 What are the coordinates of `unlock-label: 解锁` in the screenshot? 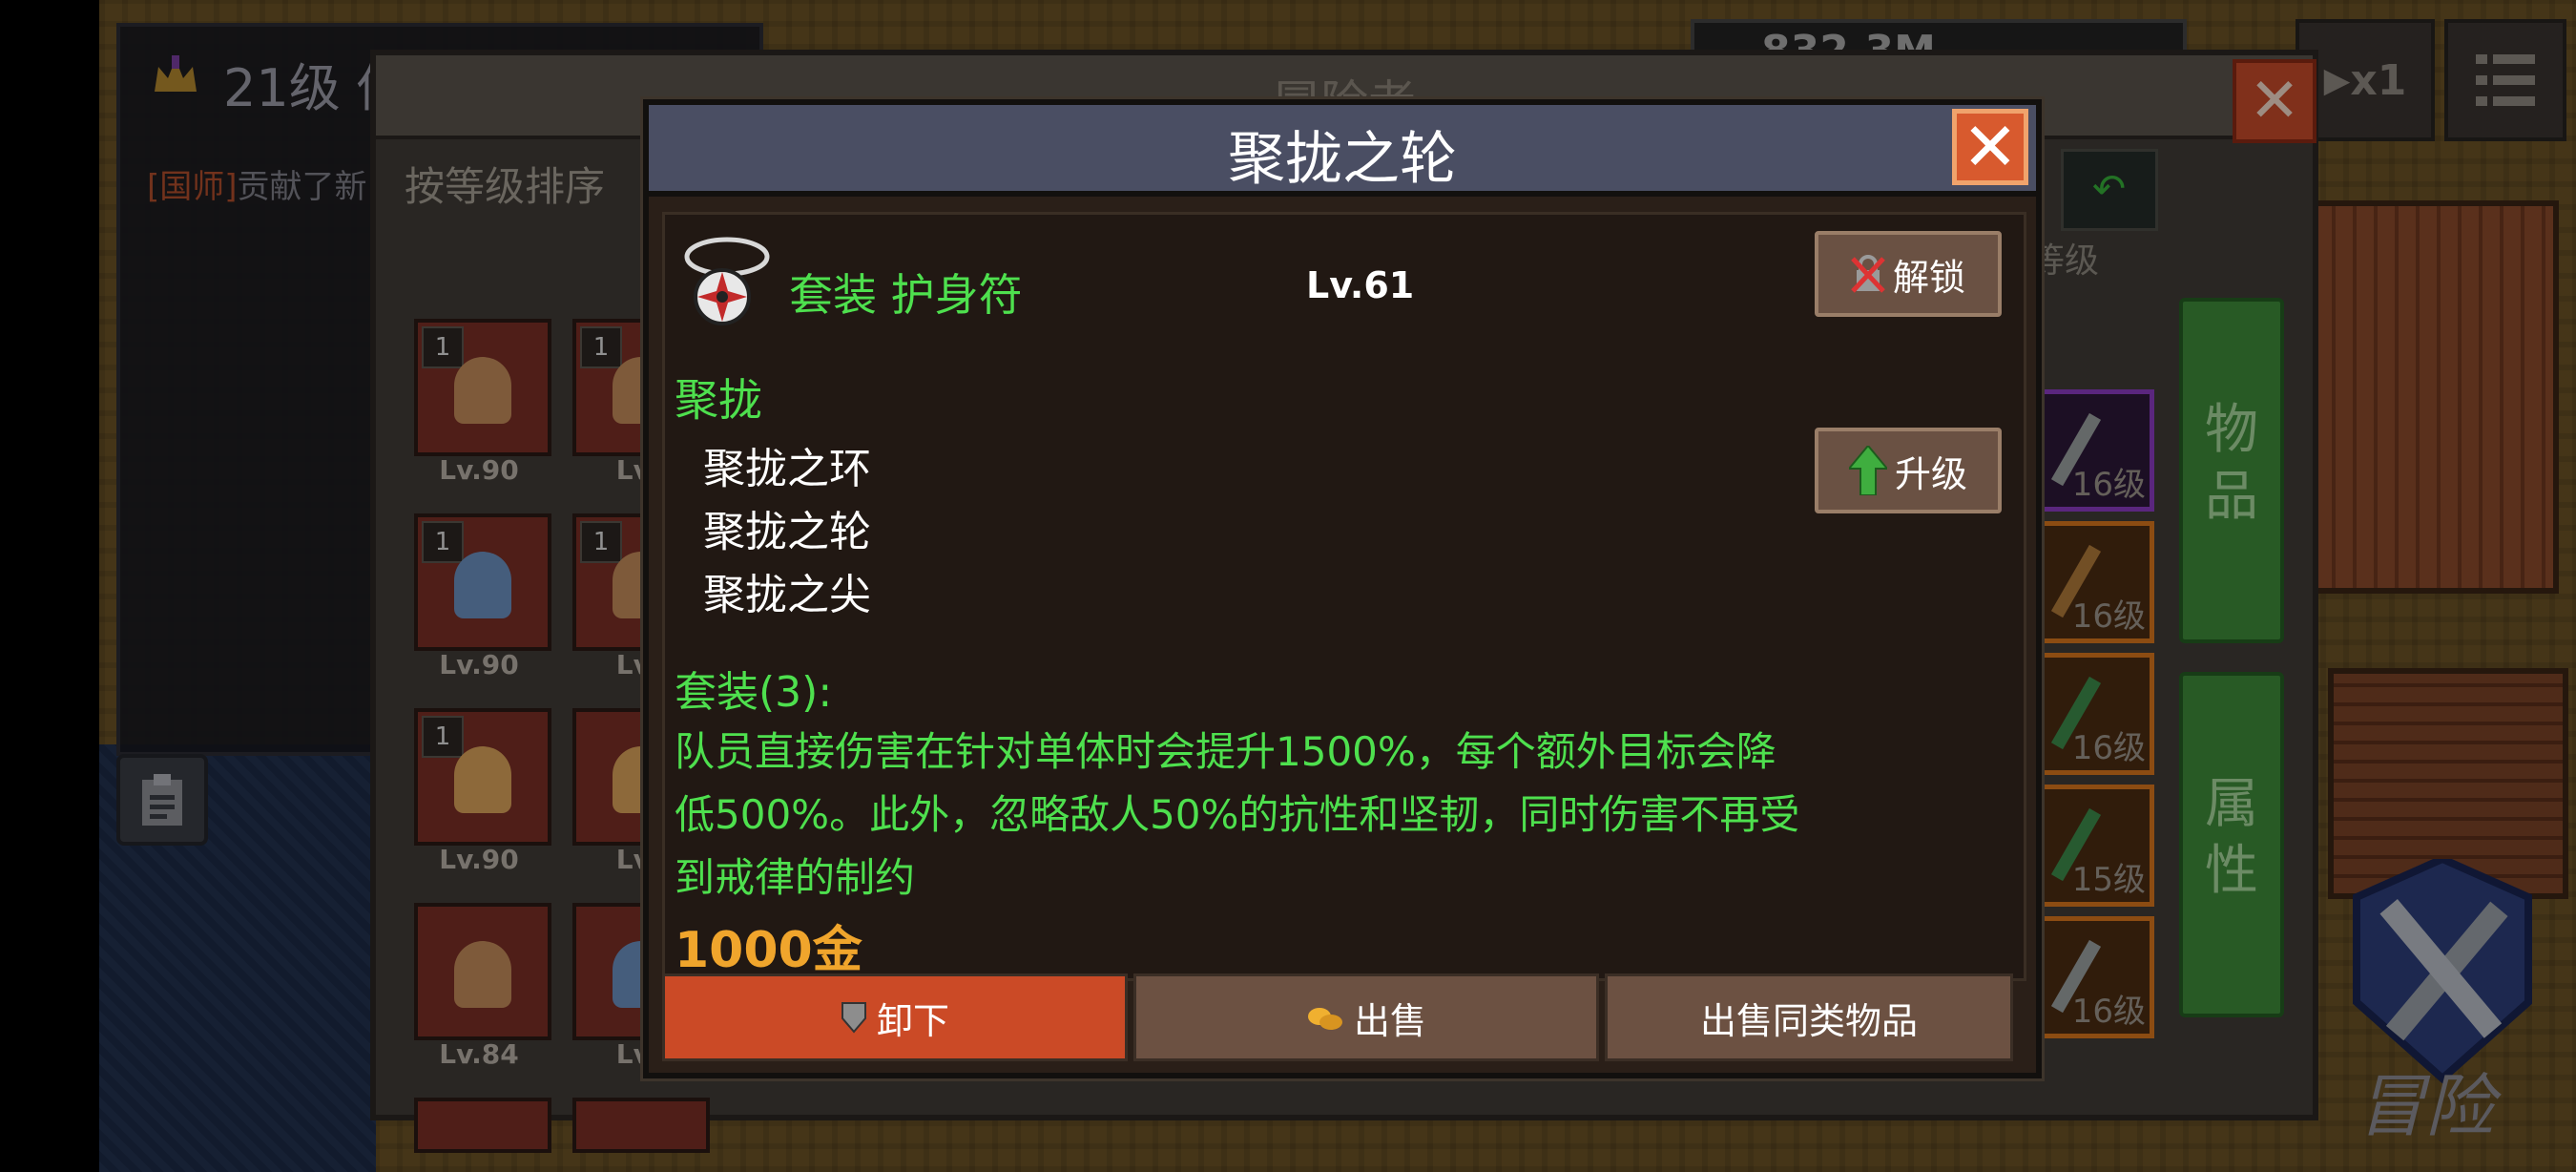 It's located at (1928, 277).